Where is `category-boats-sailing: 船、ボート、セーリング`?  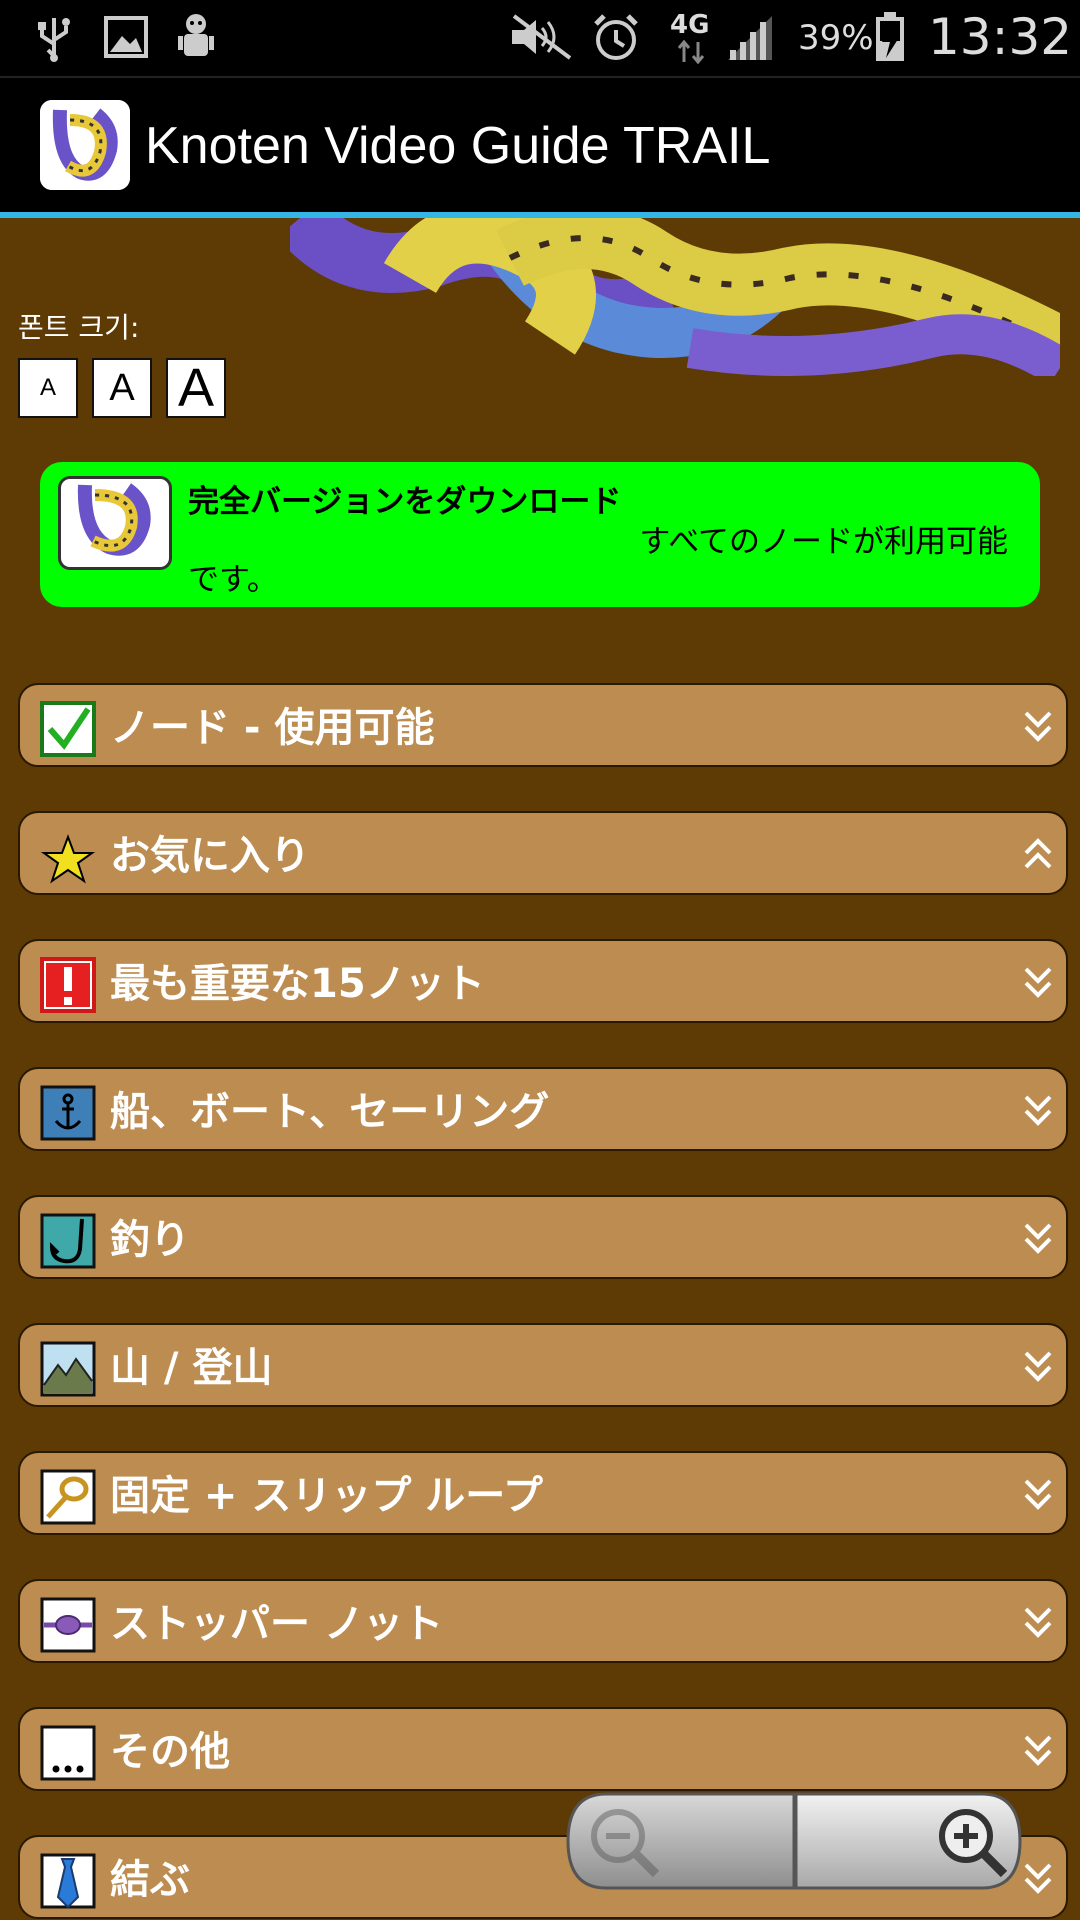 category-boats-sailing: 船、ボート、セーリング is located at coordinates (543, 1109).